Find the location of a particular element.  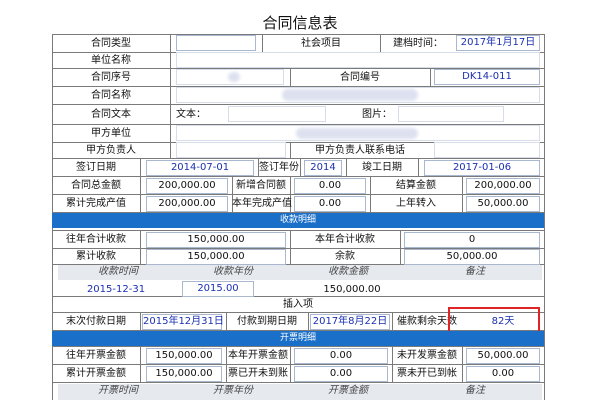

invoiced-unpaid-label: 票已开未到账 is located at coordinates (258, 373).